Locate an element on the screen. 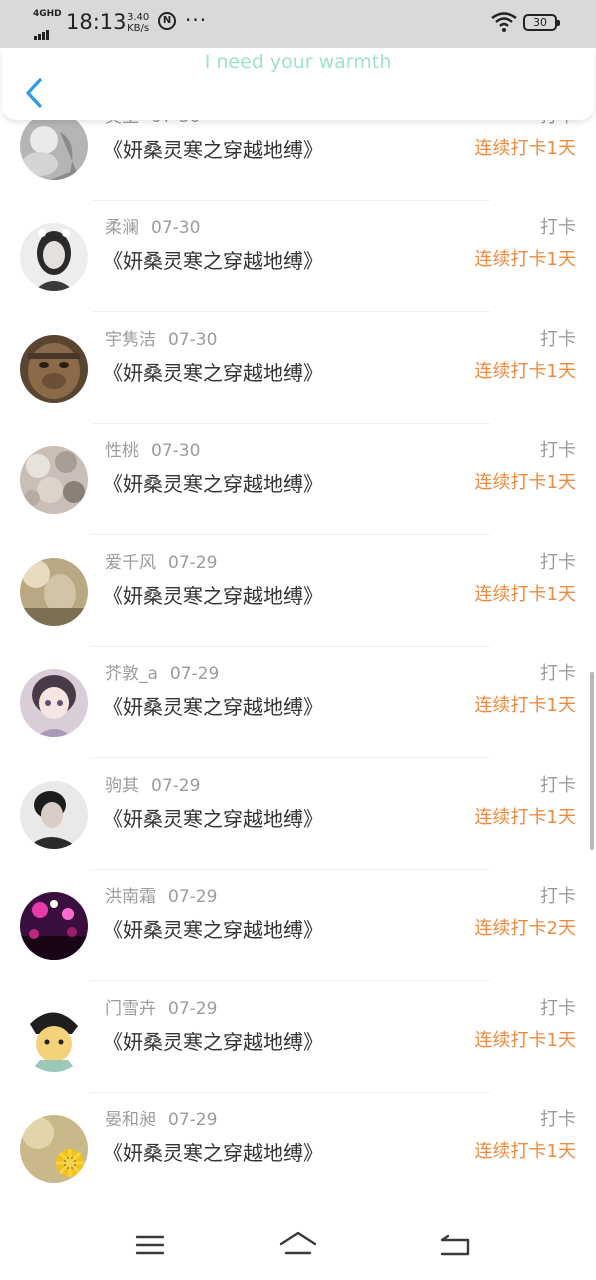  more-notifications-icon: ··· is located at coordinates (196, 20).